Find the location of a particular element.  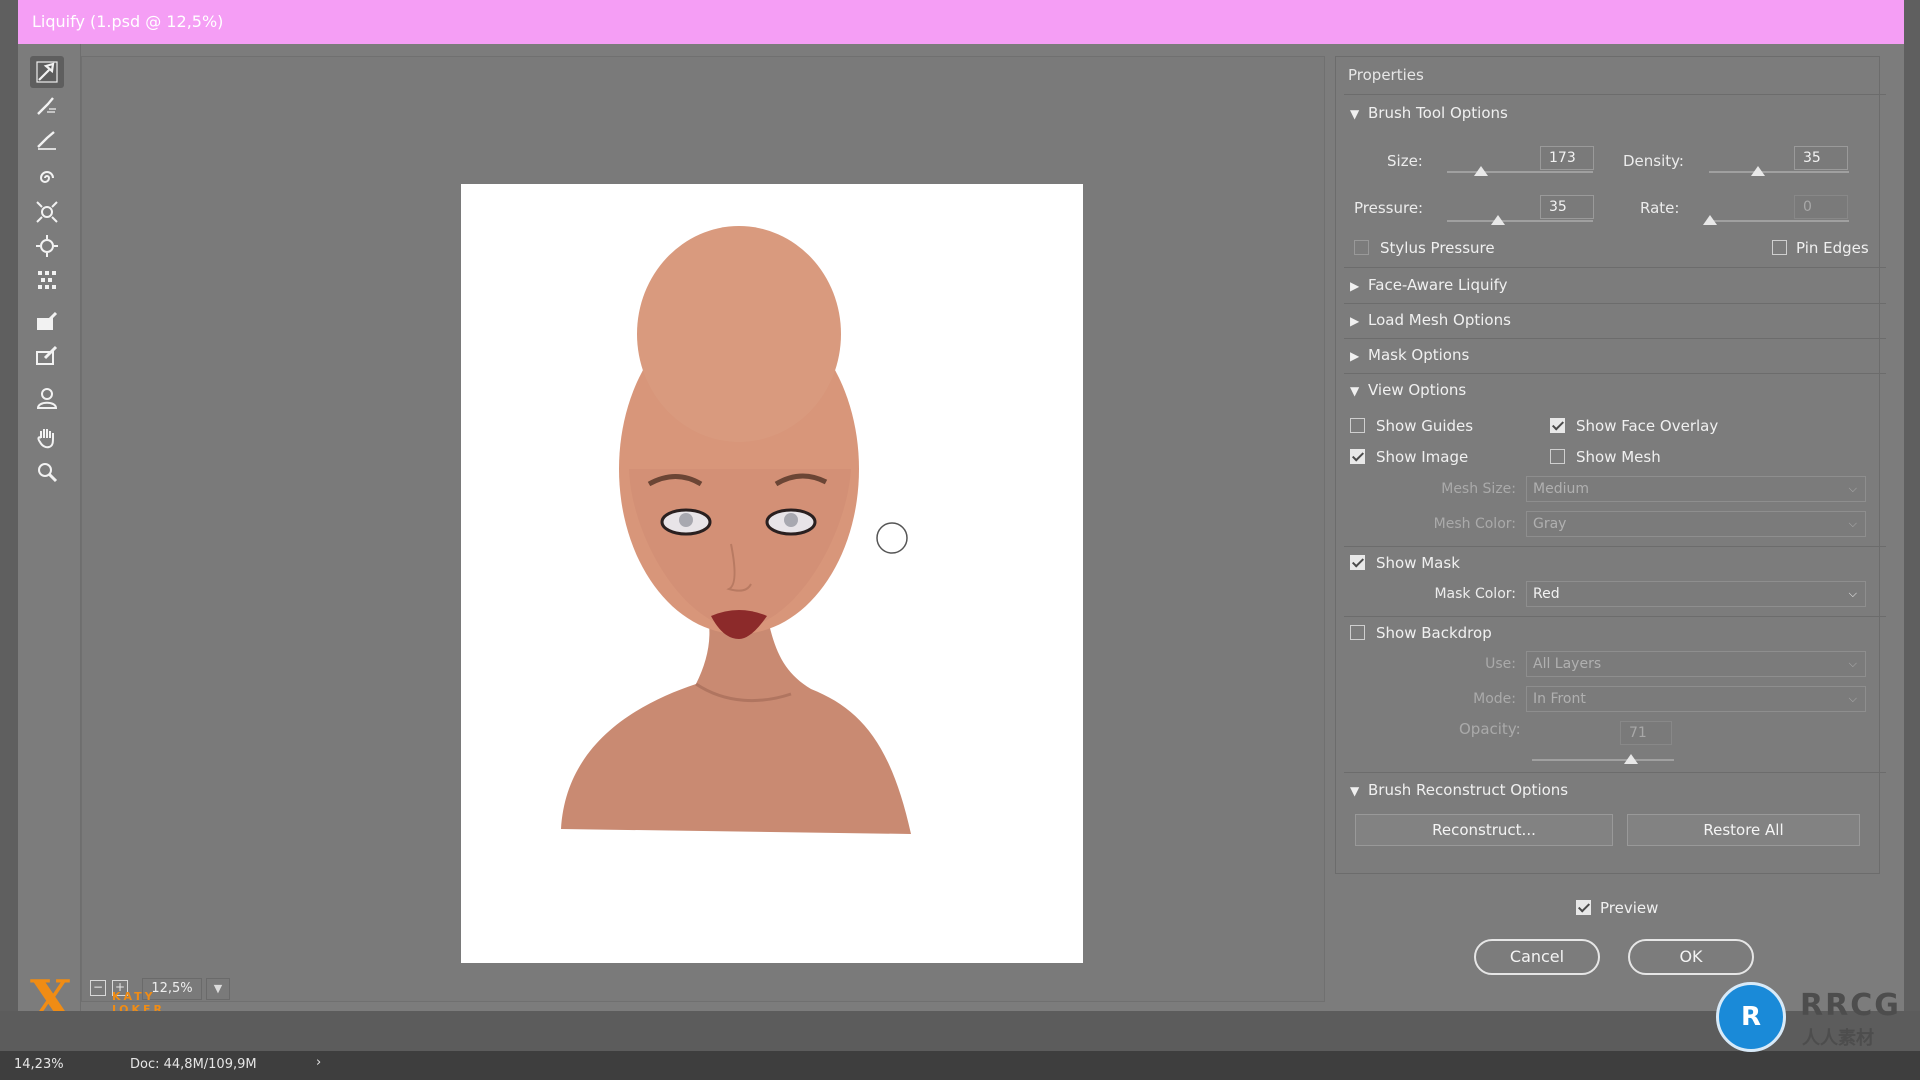

show-backdrop-checkbox is located at coordinates (1357, 632).